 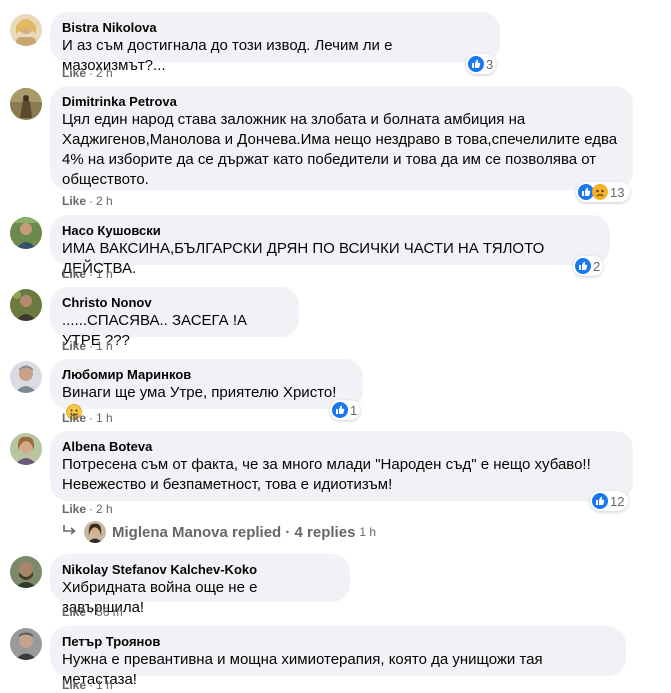 What do you see at coordinates (275, 28) in the screenshot?
I see `comment-author: Bistra Nikolova` at bounding box center [275, 28].